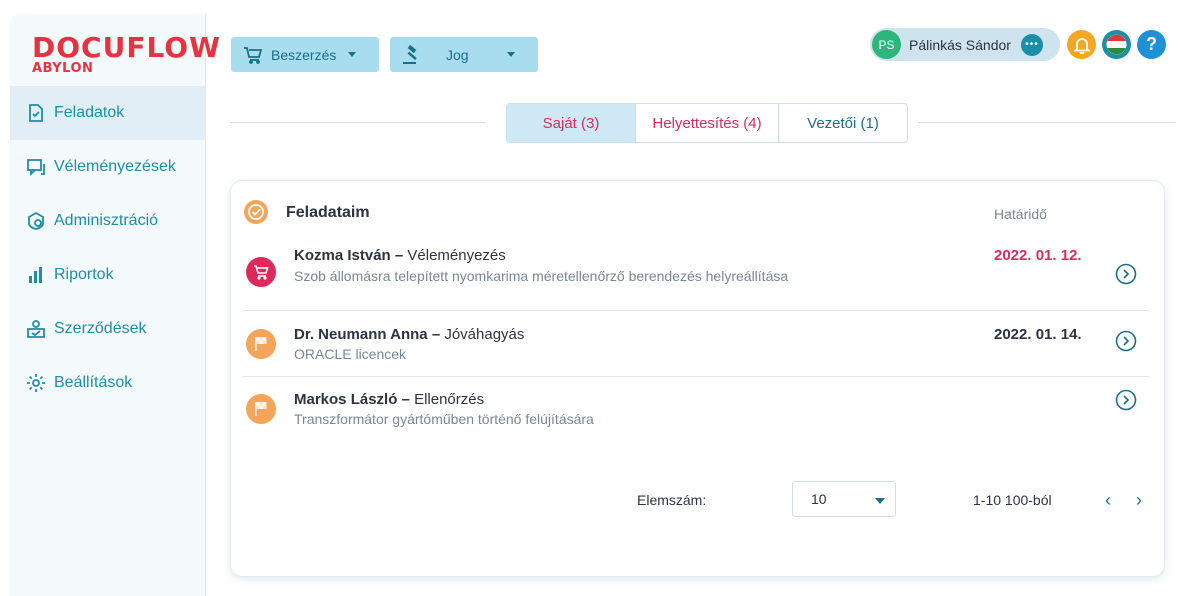  Describe the element at coordinates (672, 500) in the screenshot. I see `page-size-label: Elemszám:` at that location.